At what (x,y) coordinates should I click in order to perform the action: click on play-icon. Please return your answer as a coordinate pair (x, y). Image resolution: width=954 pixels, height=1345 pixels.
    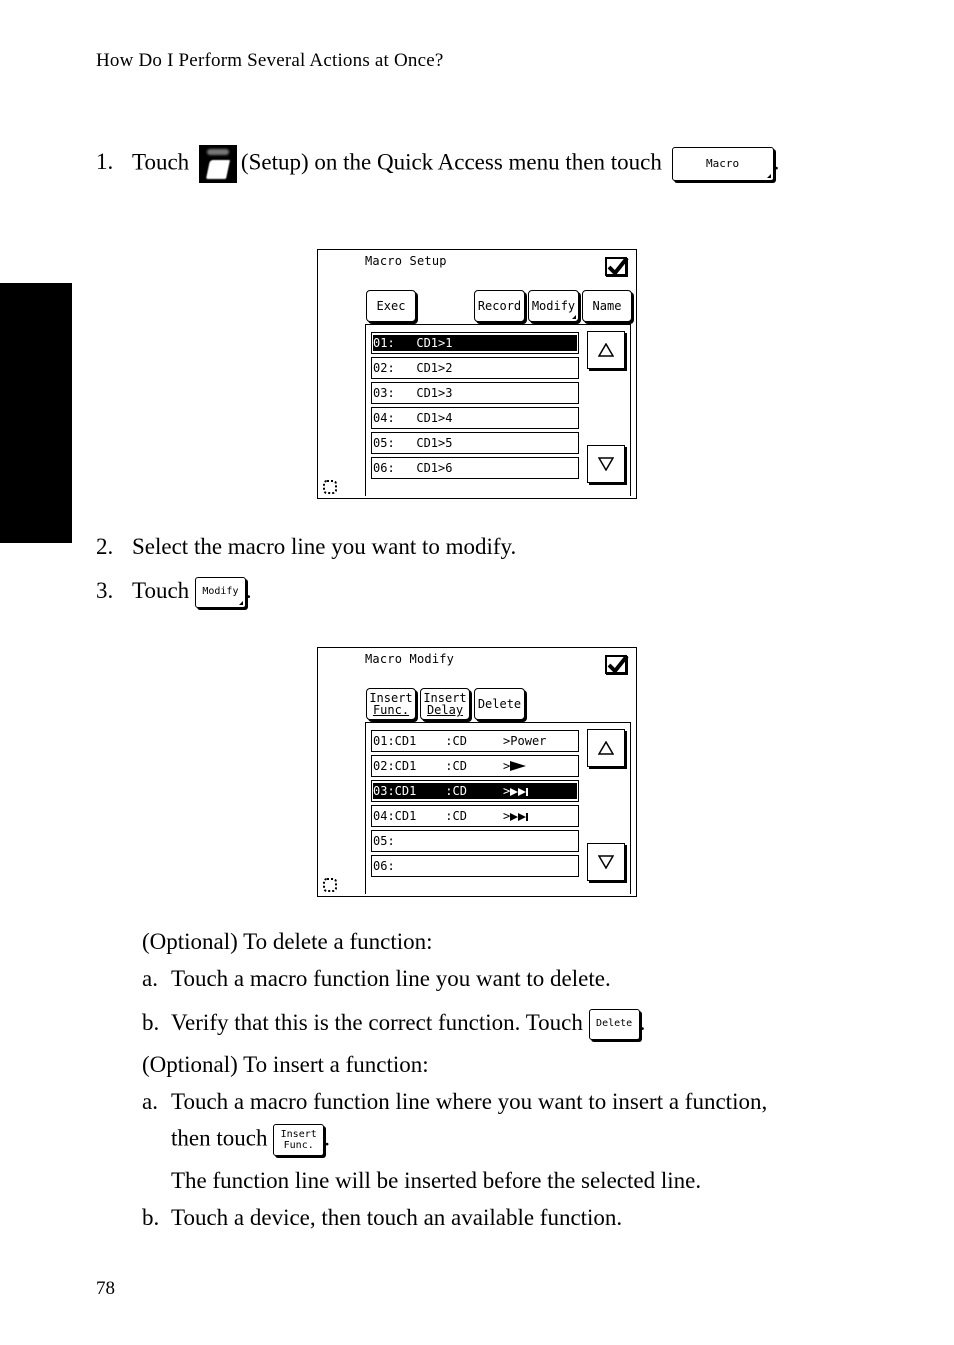
    Looking at the image, I should click on (518, 766).